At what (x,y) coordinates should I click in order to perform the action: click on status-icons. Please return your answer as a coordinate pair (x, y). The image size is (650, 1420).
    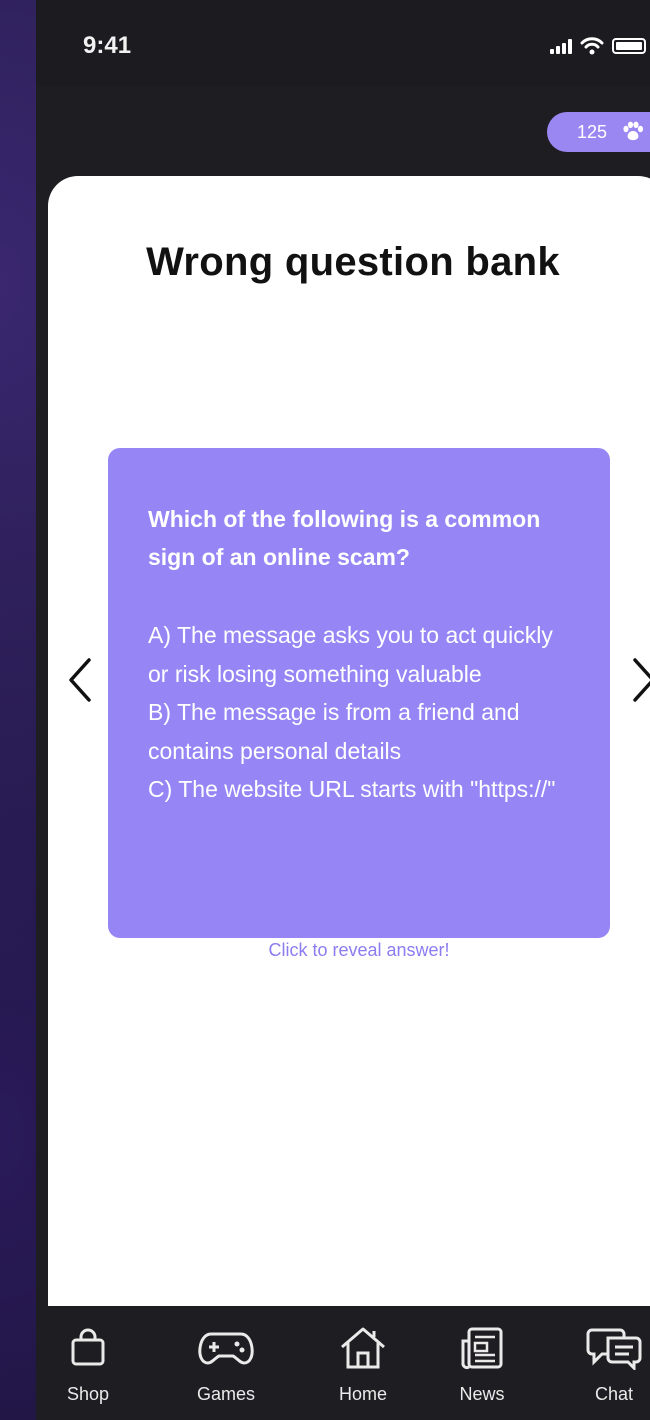
    Looking at the image, I should click on (598, 46).